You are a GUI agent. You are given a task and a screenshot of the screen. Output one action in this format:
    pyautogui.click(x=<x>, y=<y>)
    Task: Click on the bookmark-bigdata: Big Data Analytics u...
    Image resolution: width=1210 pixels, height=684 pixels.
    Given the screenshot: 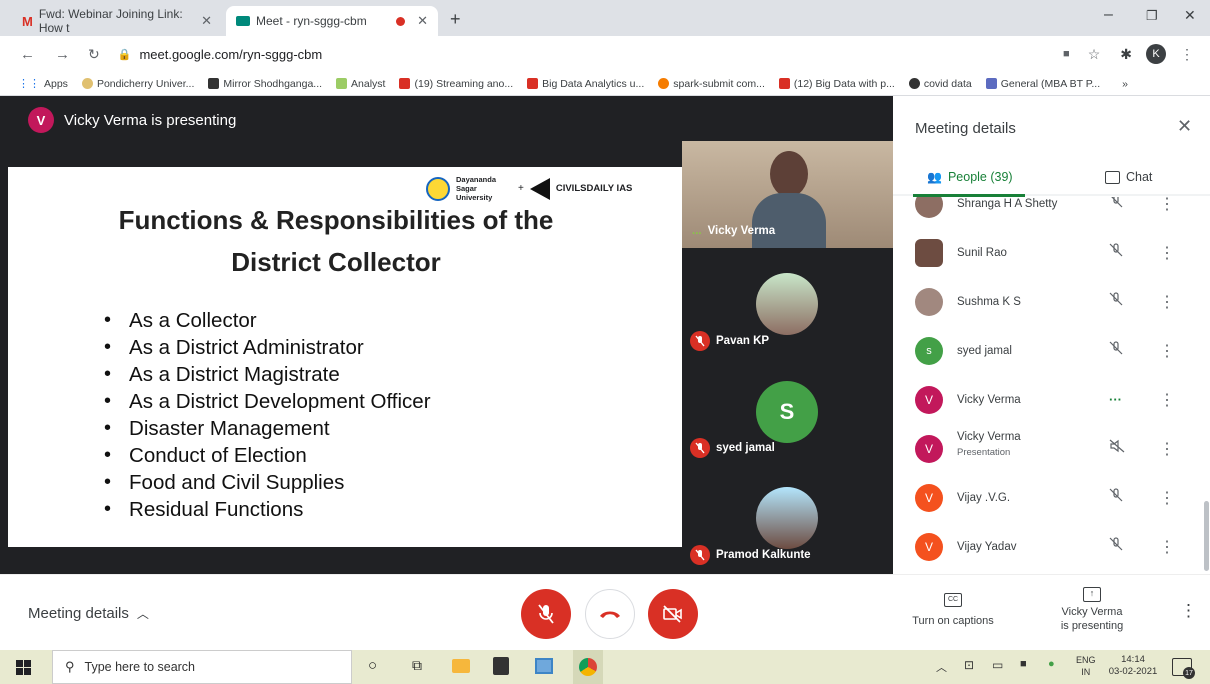 What is the action you would take?
    pyautogui.click(x=585, y=84)
    